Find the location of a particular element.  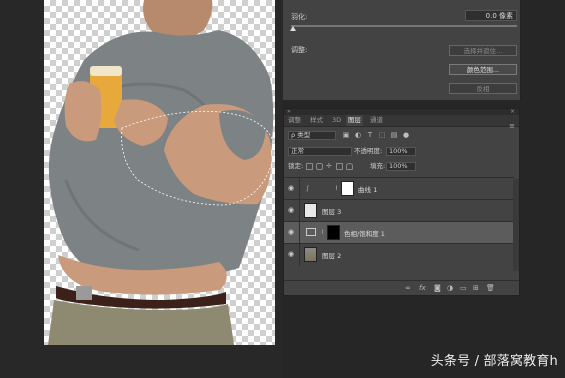

adjustment-icon: ◑ is located at coordinates (450, 288).